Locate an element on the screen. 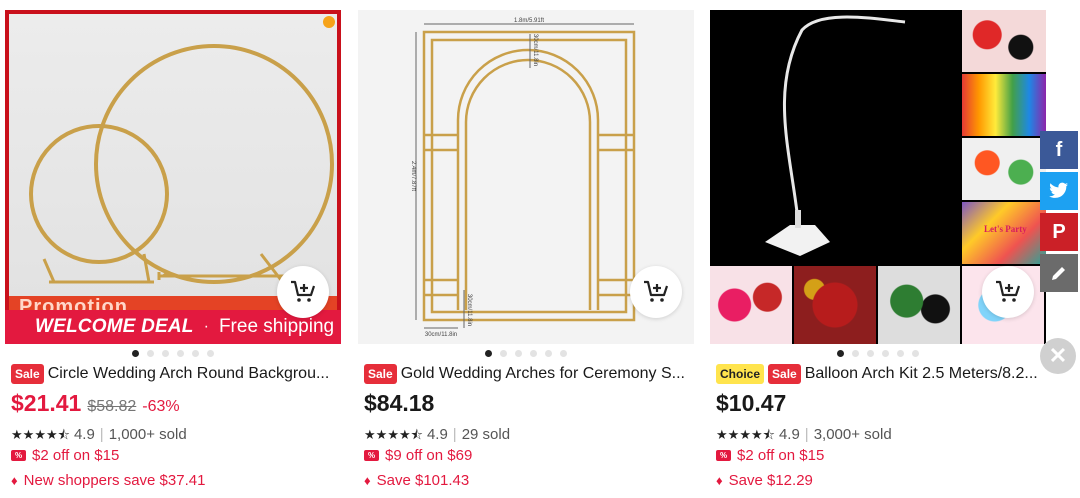  pencil-icon is located at coordinates (1058, 273).